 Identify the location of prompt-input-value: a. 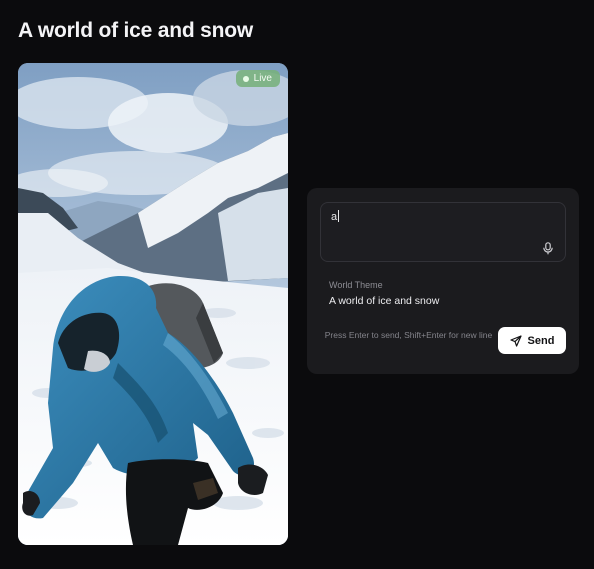
(334, 217).